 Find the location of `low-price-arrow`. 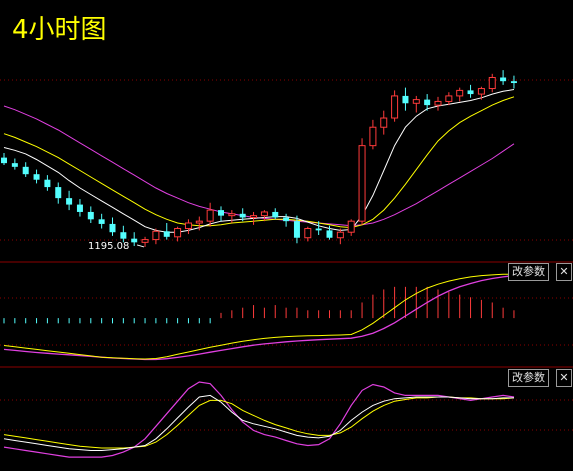

low-price-arrow is located at coordinates (140, 246).